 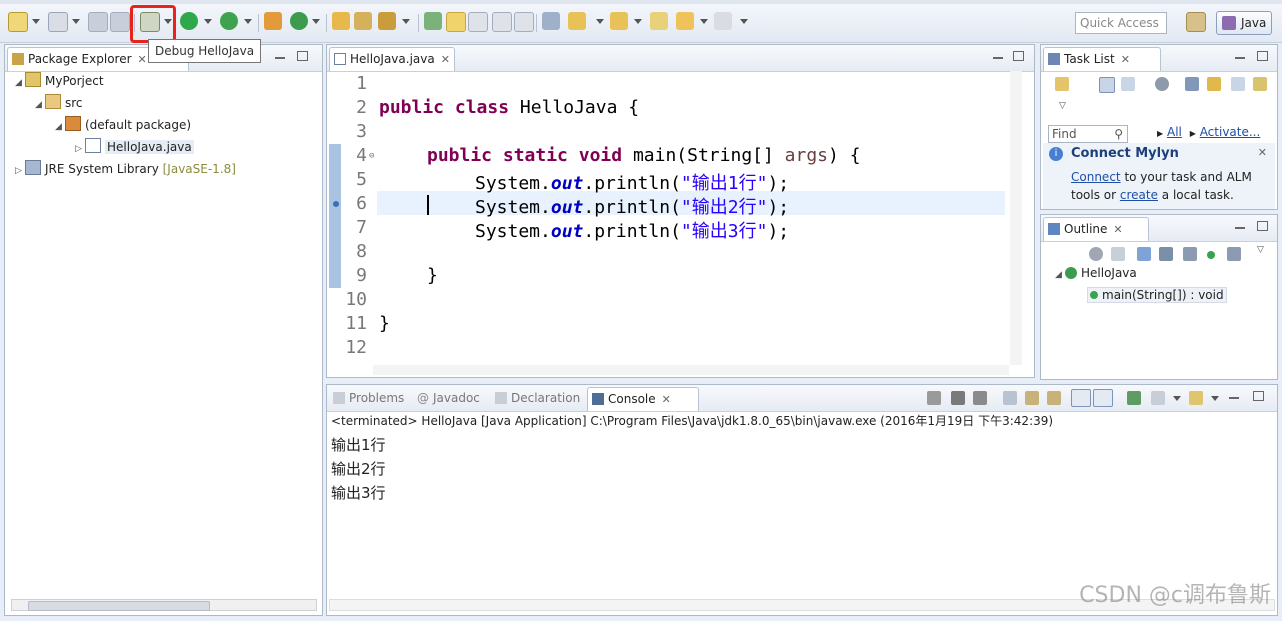 What do you see at coordinates (387, 21) in the screenshot?
I see `search-icon` at bounding box center [387, 21].